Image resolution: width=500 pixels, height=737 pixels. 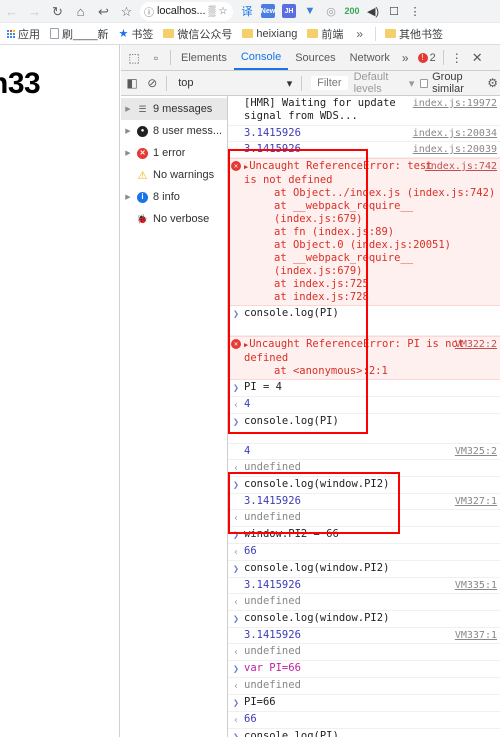 I want to click on console-input-row: ❯ var PI=66, so click(x=364, y=669).